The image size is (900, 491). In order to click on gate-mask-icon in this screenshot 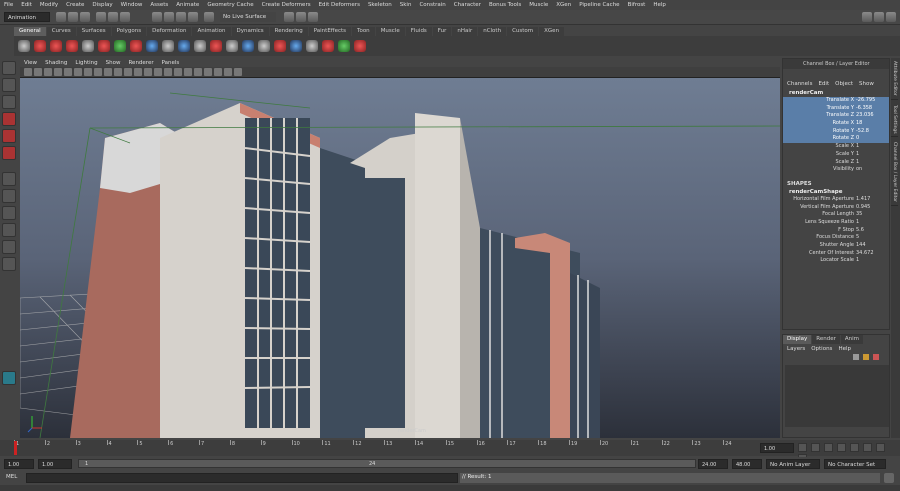, I will do `click(98, 72)`.